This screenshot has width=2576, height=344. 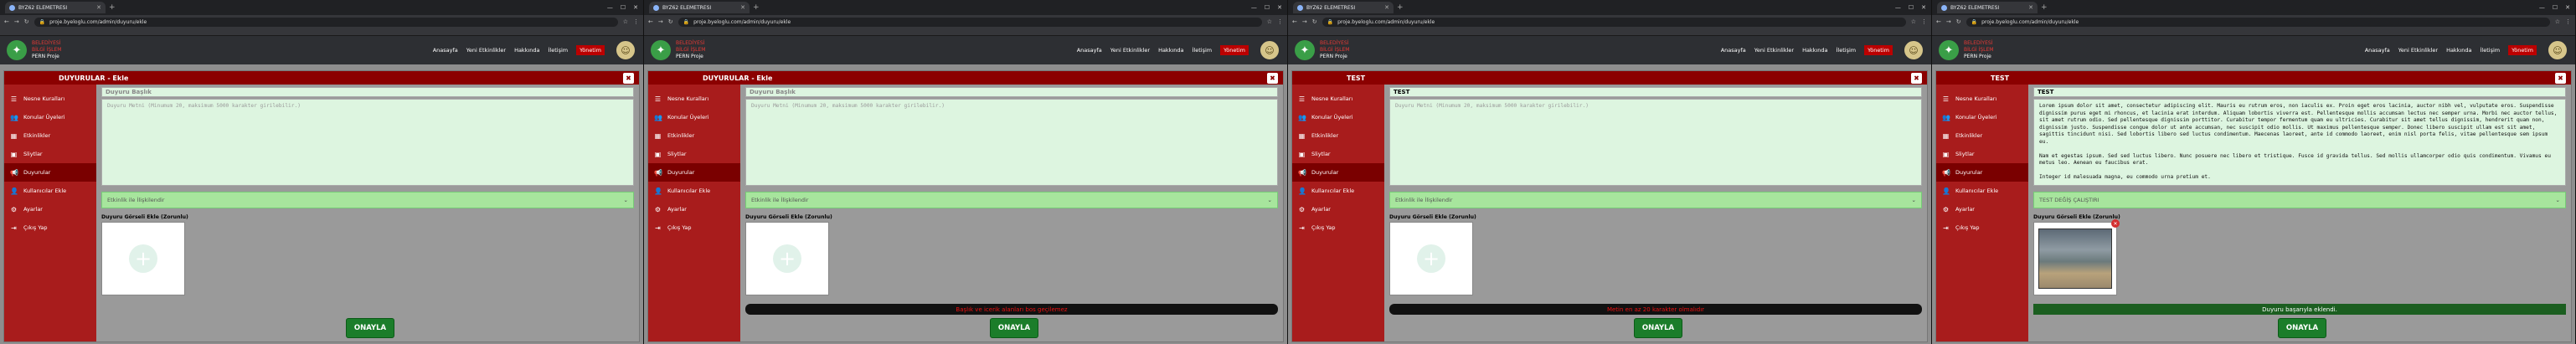 I want to click on minimize-icon: —, so click(x=1254, y=7).